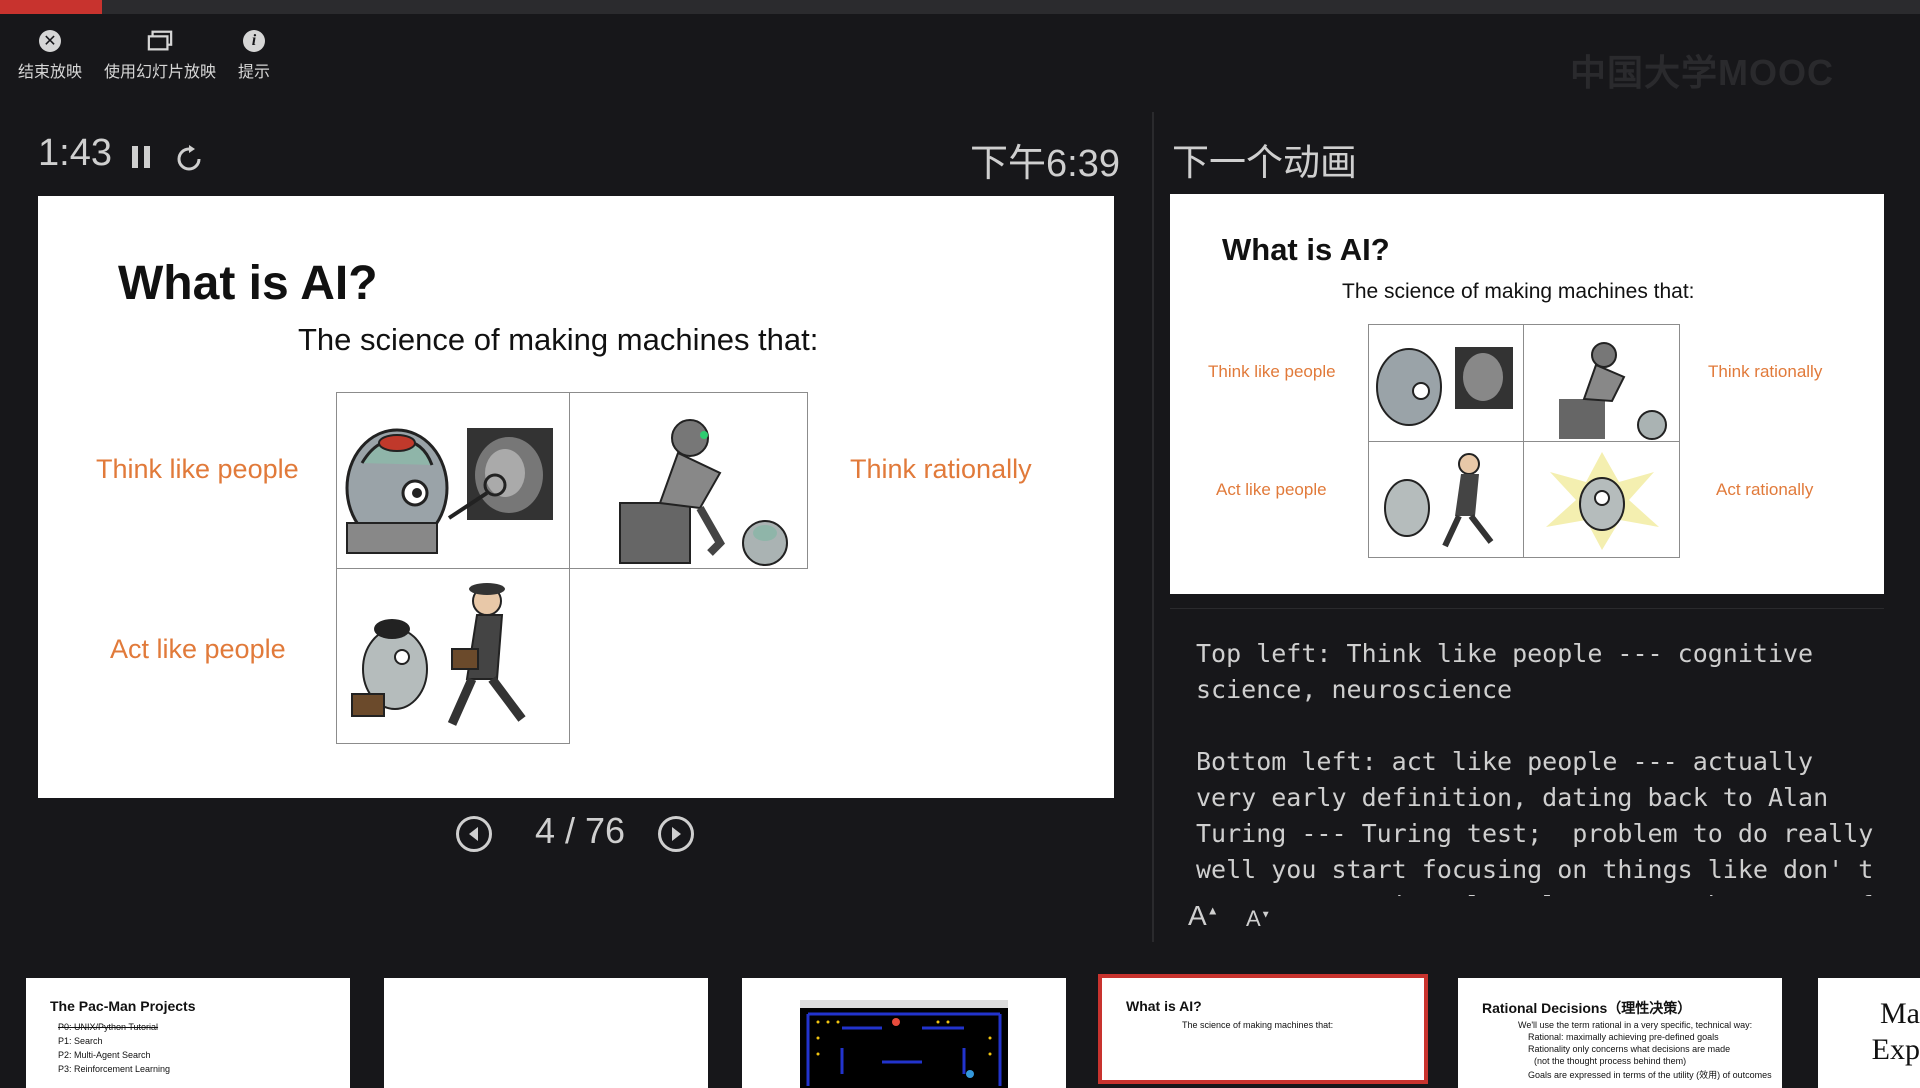  I want to click on next-robot-thinker-image, so click(1601, 383).